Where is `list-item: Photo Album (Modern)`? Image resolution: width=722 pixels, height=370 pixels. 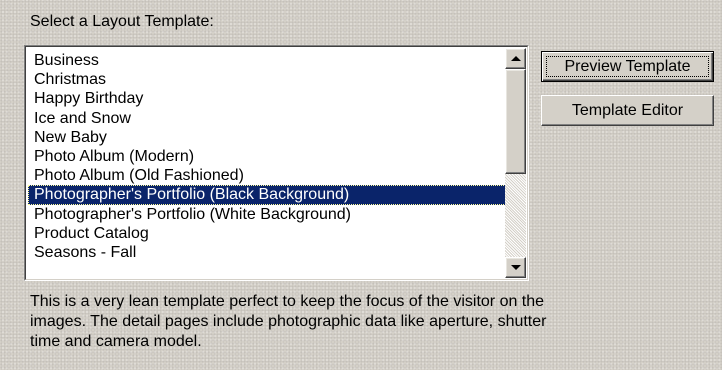 list-item: Photo Album (Modern) is located at coordinates (267, 156).